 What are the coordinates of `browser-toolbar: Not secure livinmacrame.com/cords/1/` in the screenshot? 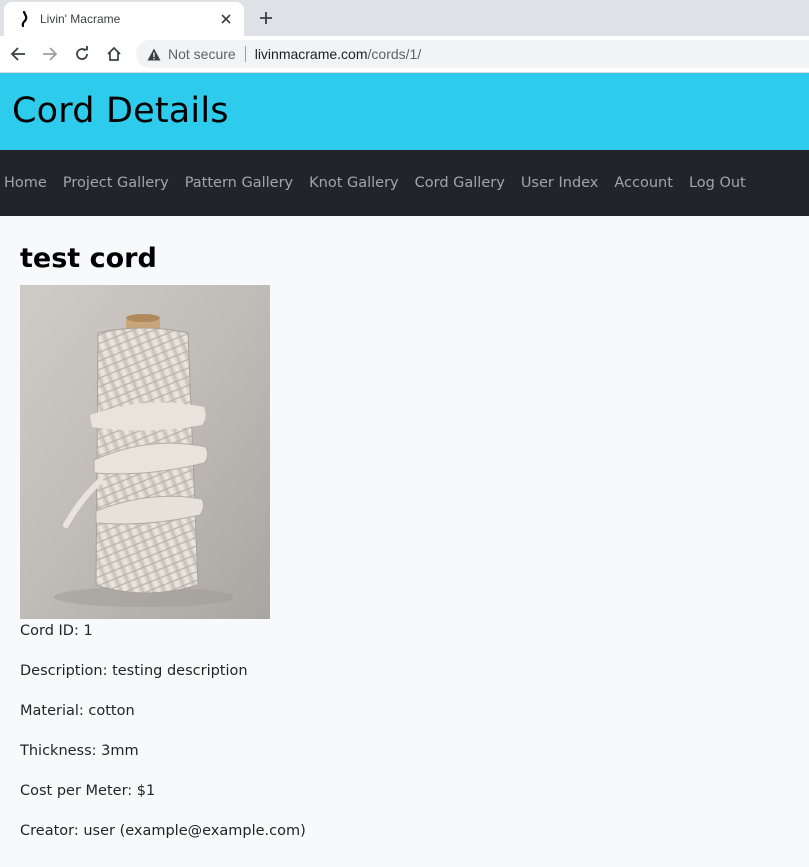 It's located at (404, 54).